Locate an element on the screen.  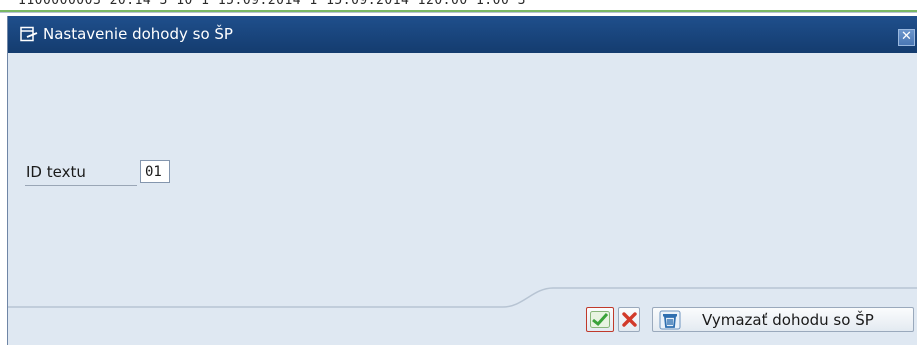
delete-agreement-button: Vymazať dohodu so ŠP is located at coordinates (783, 319).